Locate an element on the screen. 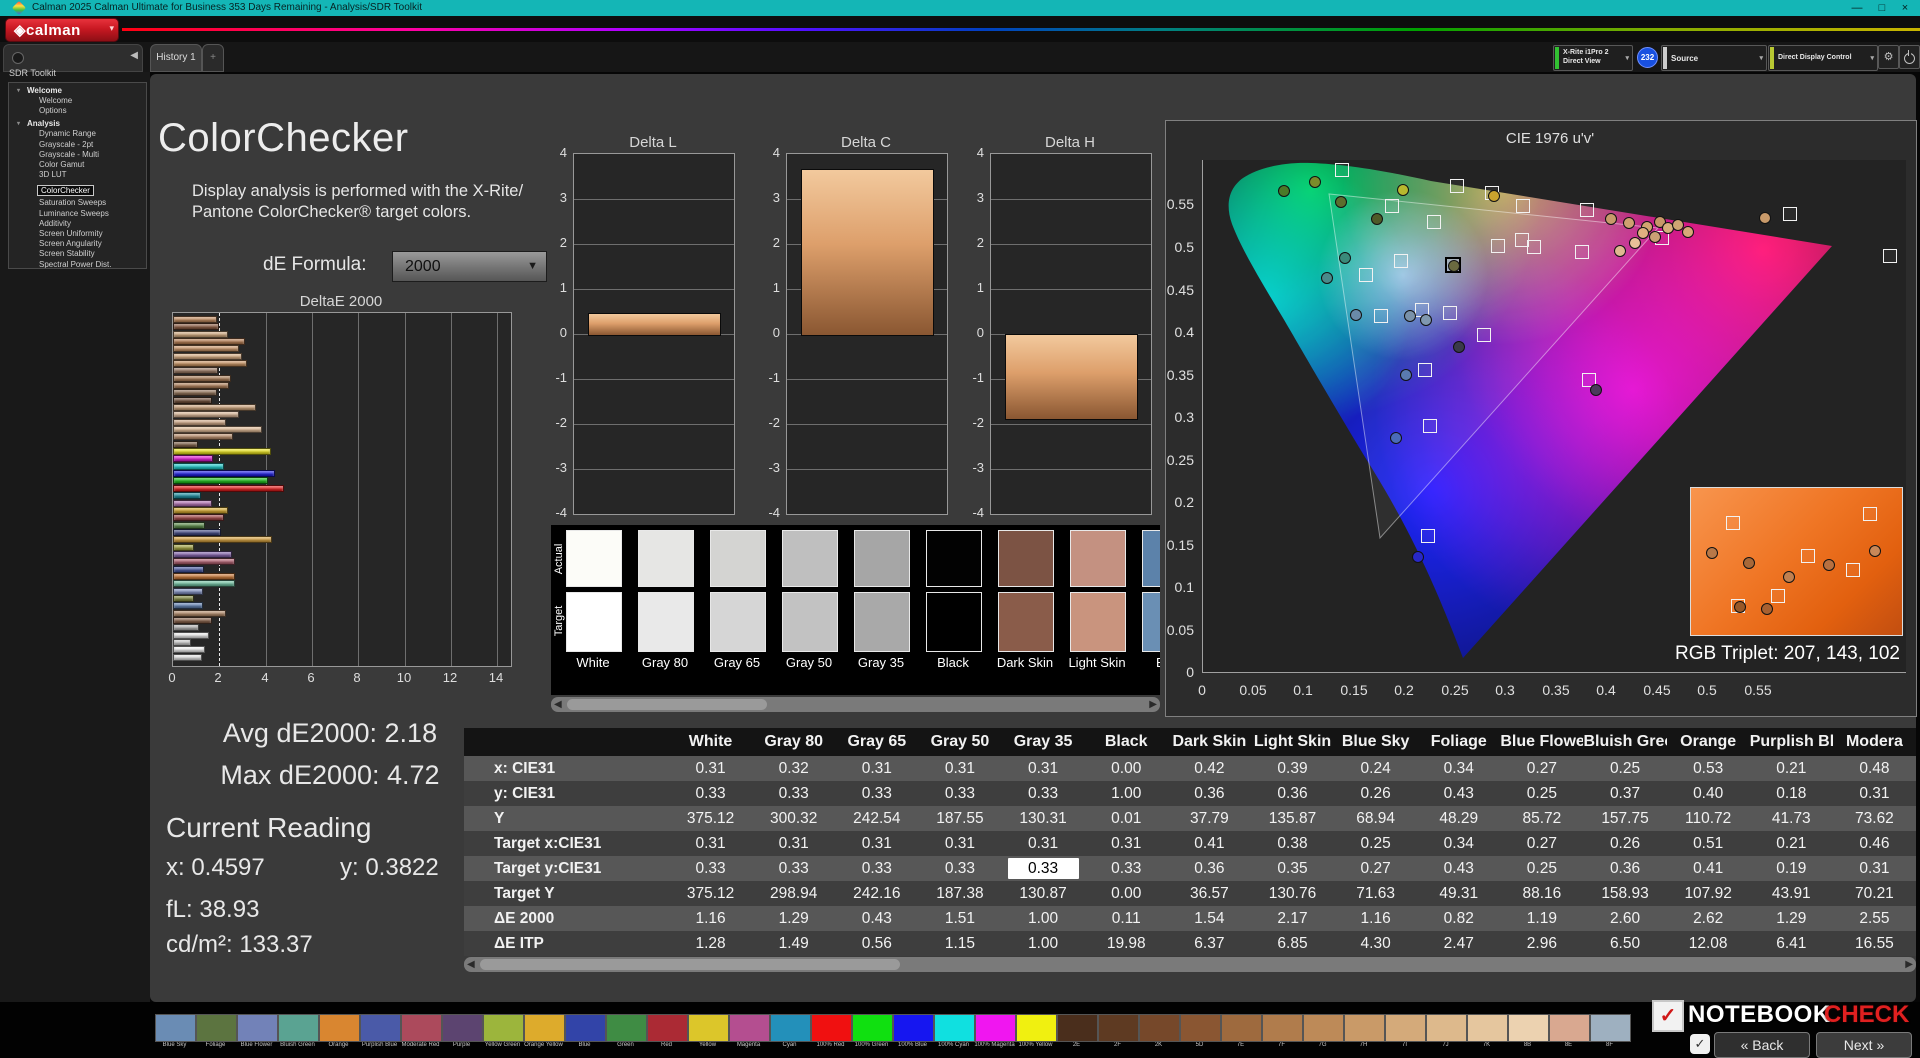 The image size is (1920, 1058). sidebar-item-options: Options is located at coordinates (77, 111).